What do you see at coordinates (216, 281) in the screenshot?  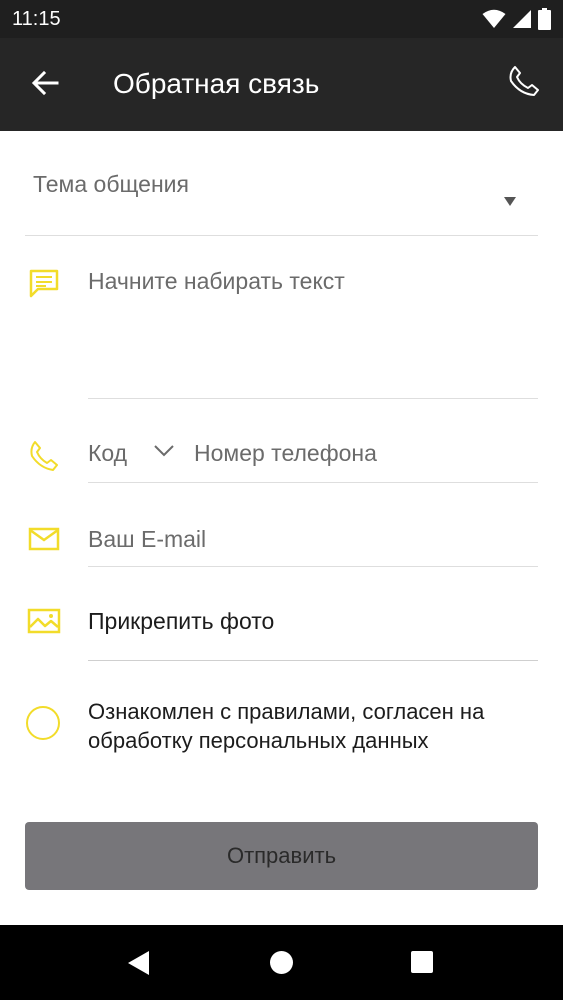 I see `message-placeholder: Начните набирать текст` at bounding box center [216, 281].